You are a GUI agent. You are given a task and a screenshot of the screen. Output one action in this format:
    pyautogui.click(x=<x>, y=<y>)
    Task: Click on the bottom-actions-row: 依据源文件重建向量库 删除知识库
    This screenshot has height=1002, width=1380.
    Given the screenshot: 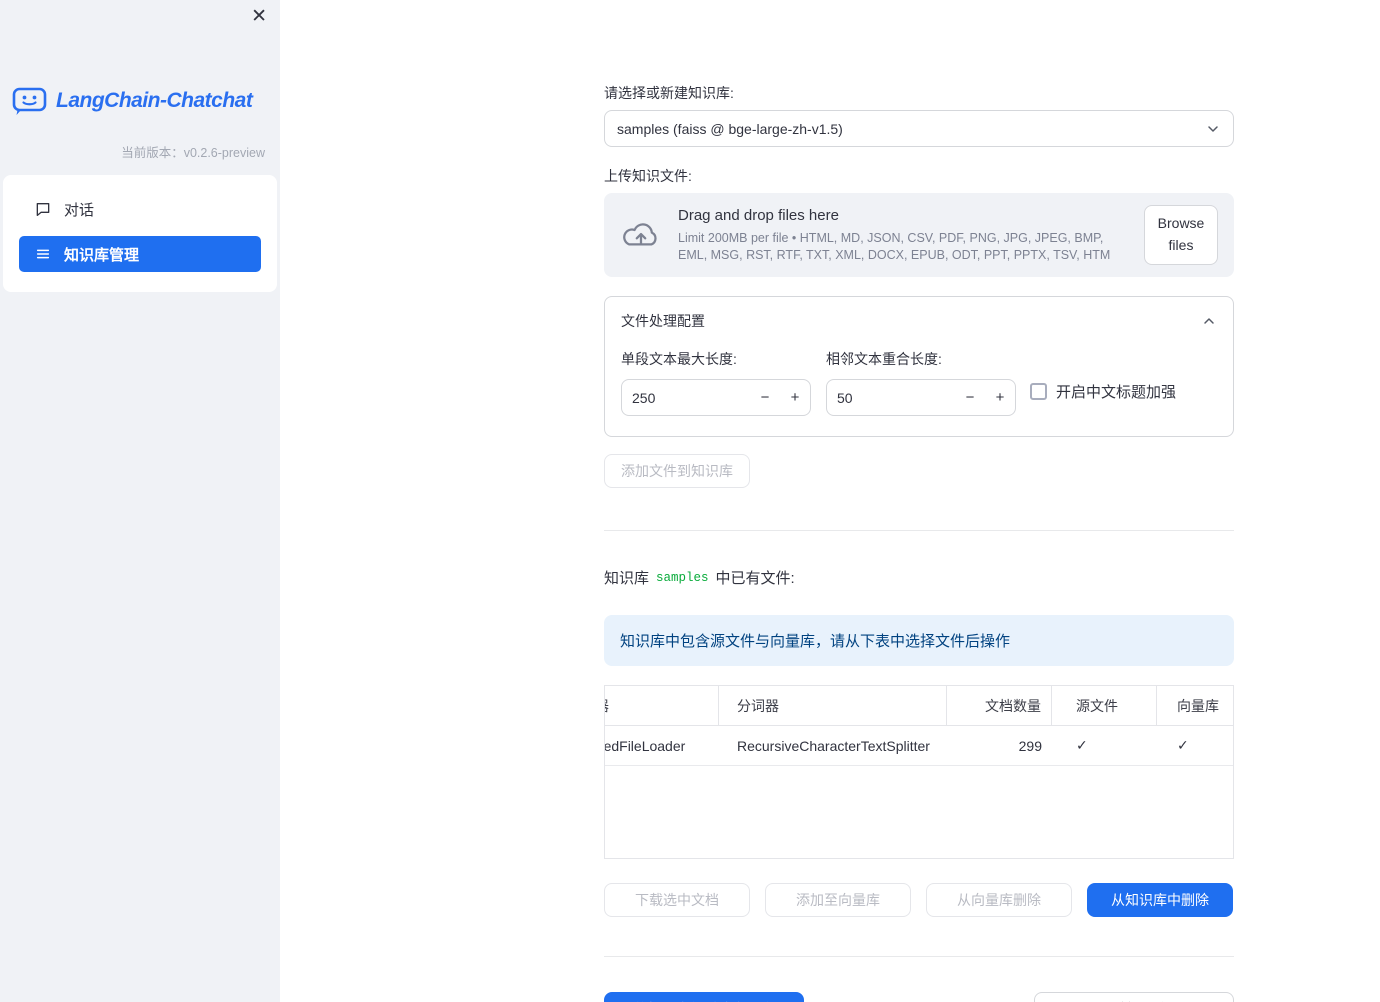 What is the action you would take?
    pyautogui.click(x=919, y=997)
    